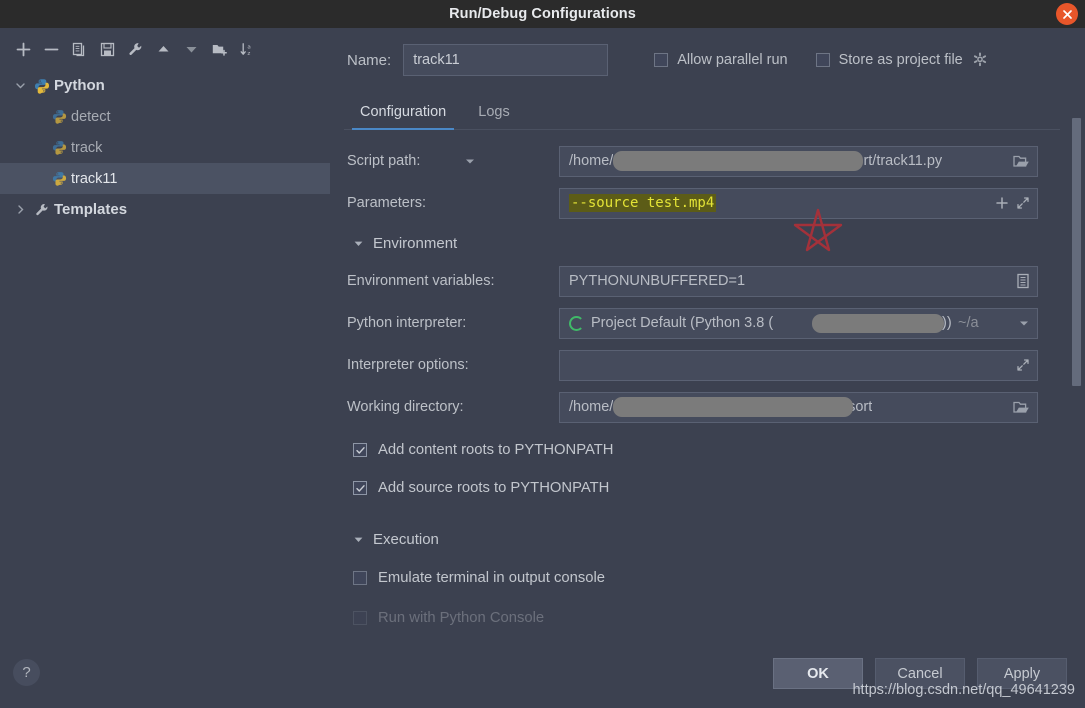 The image size is (1085, 708). What do you see at coordinates (732, 60) in the screenshot?
I see `allow-parallel-run-label: Allow parallel run` at bounding box center [732, 60].